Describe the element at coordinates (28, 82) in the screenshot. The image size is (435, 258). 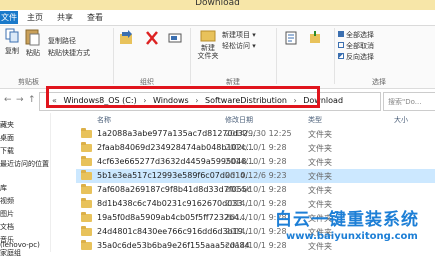
I see `clipboard-group-label: 剪贴板` at that location.